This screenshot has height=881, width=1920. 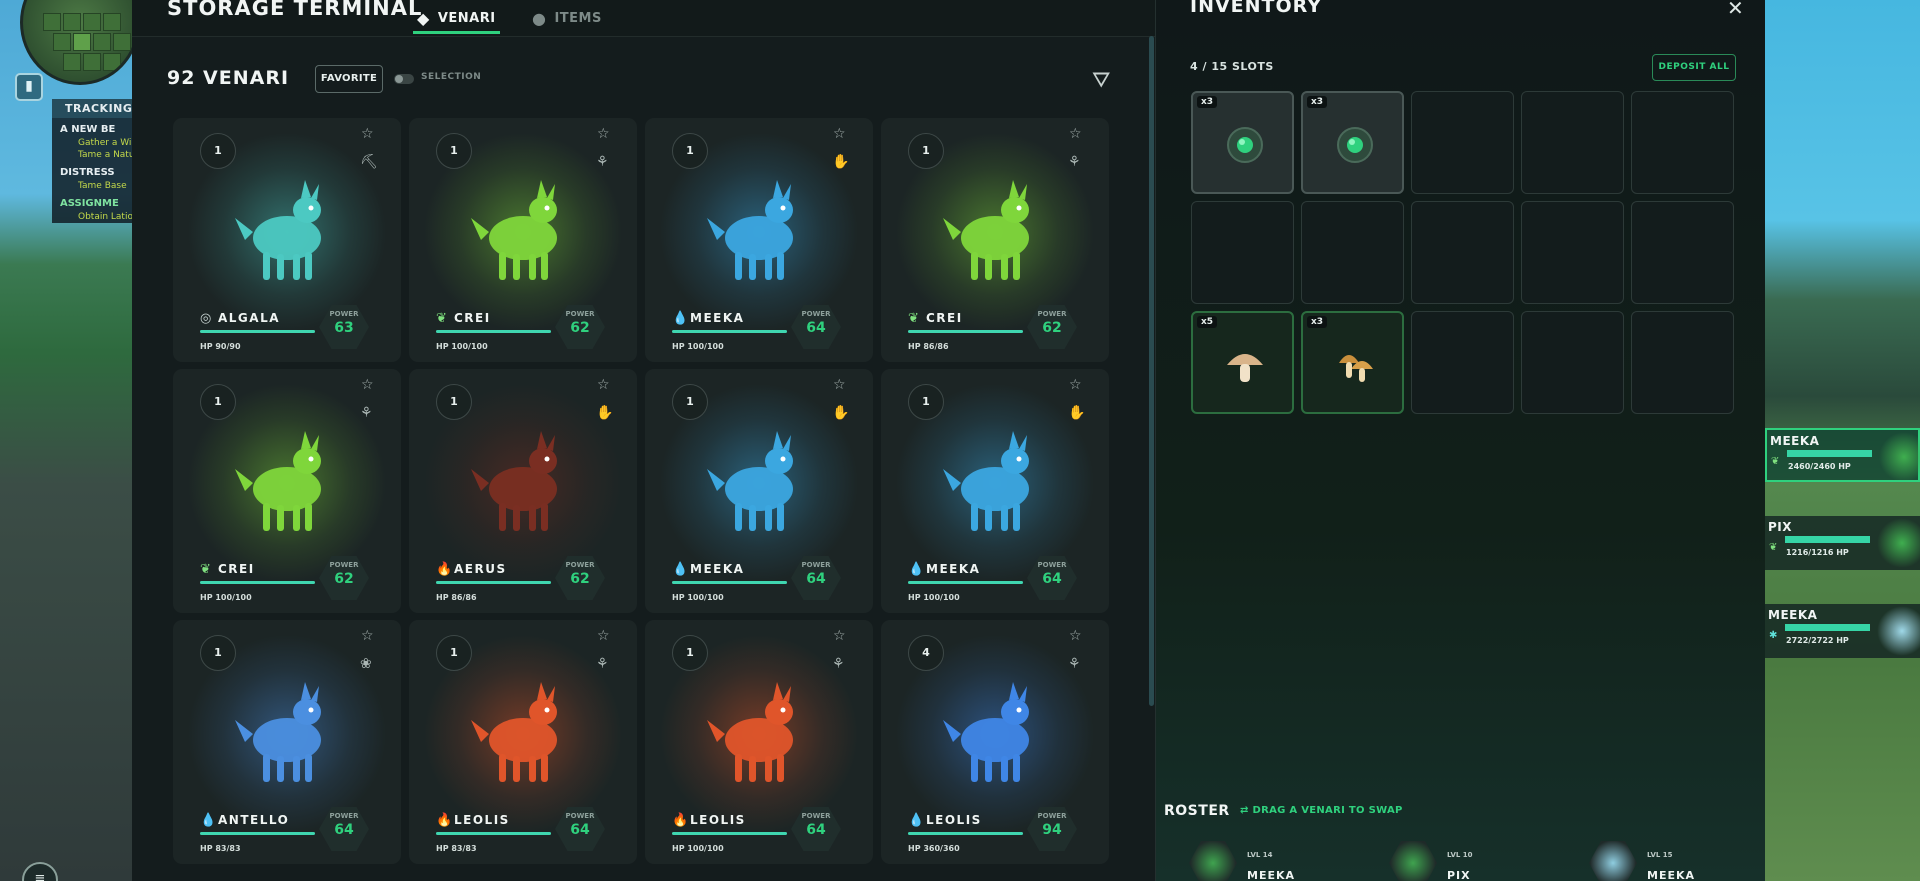 What do you see at coordinates (366, 664) in the screenshot?
I see `water-splash-icon: ❀` at bounding box center [366, 664].